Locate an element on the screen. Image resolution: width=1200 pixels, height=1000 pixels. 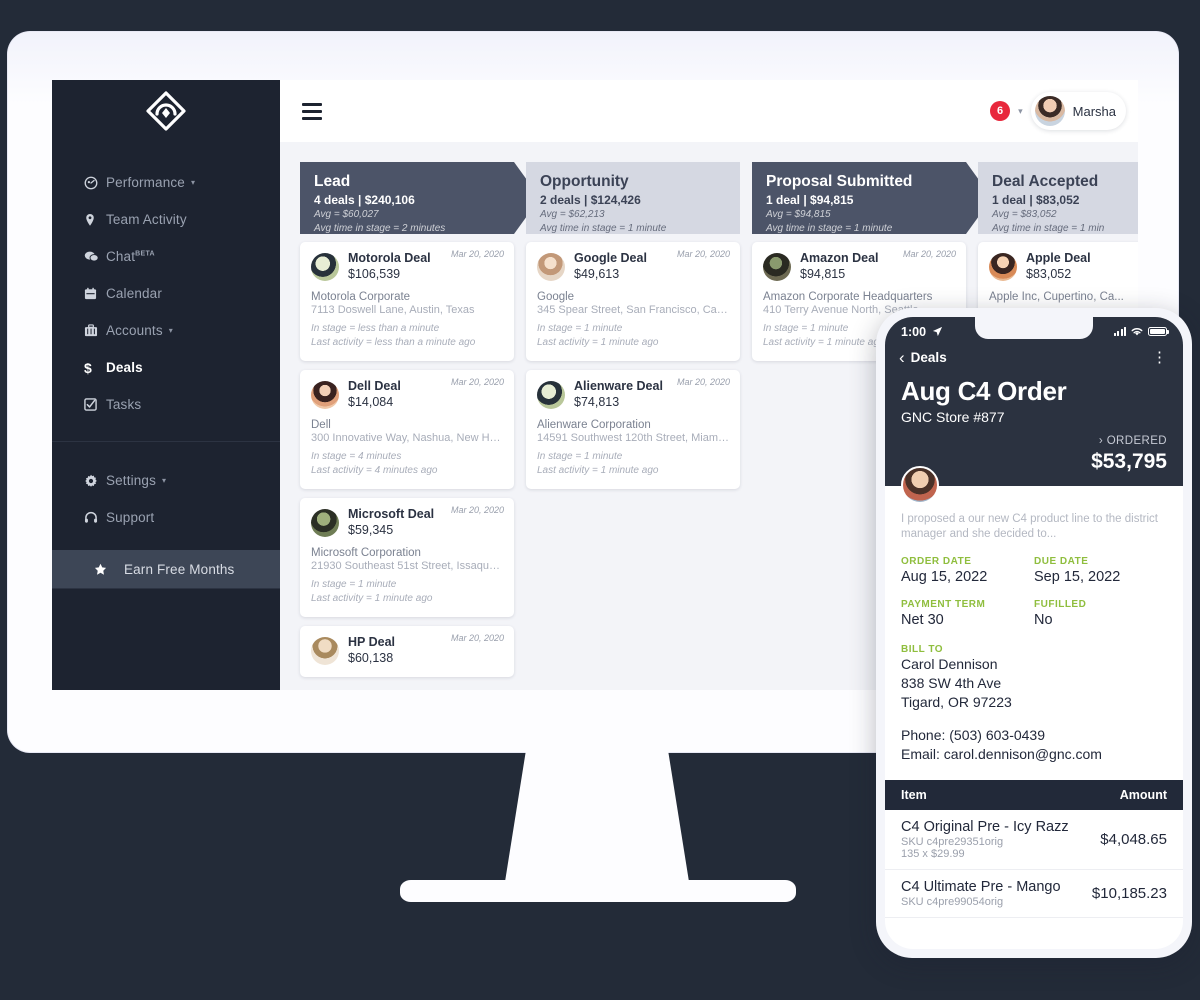
card-title: Alienware Deal is located at coordinates (618, 386).